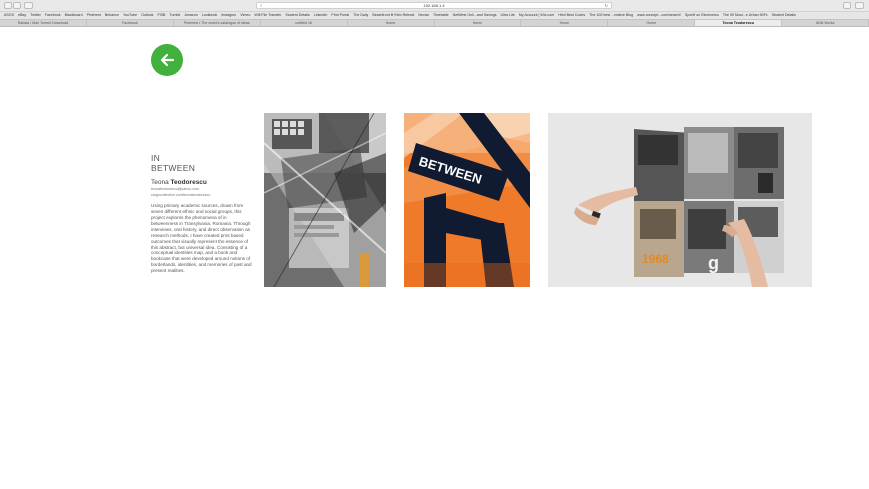 This screenshot has width=869, height=489. I want to click on bookmark-item: eBay, so click(22, 15).